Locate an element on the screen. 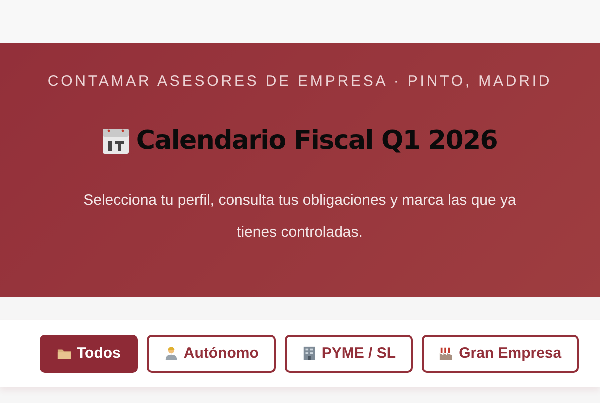  filter-tab: Gran Empresa is located at coordinates (500, 353).